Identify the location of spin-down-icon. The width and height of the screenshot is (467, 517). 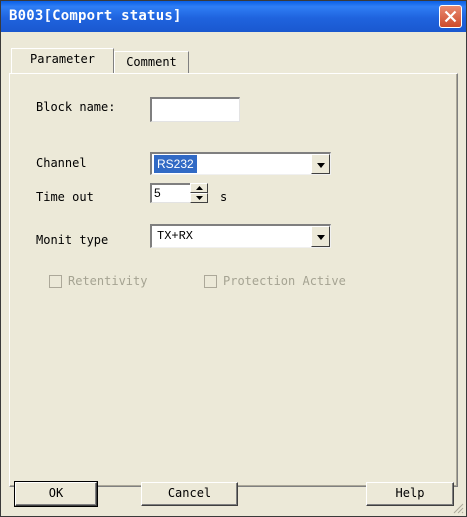
(199, 198).